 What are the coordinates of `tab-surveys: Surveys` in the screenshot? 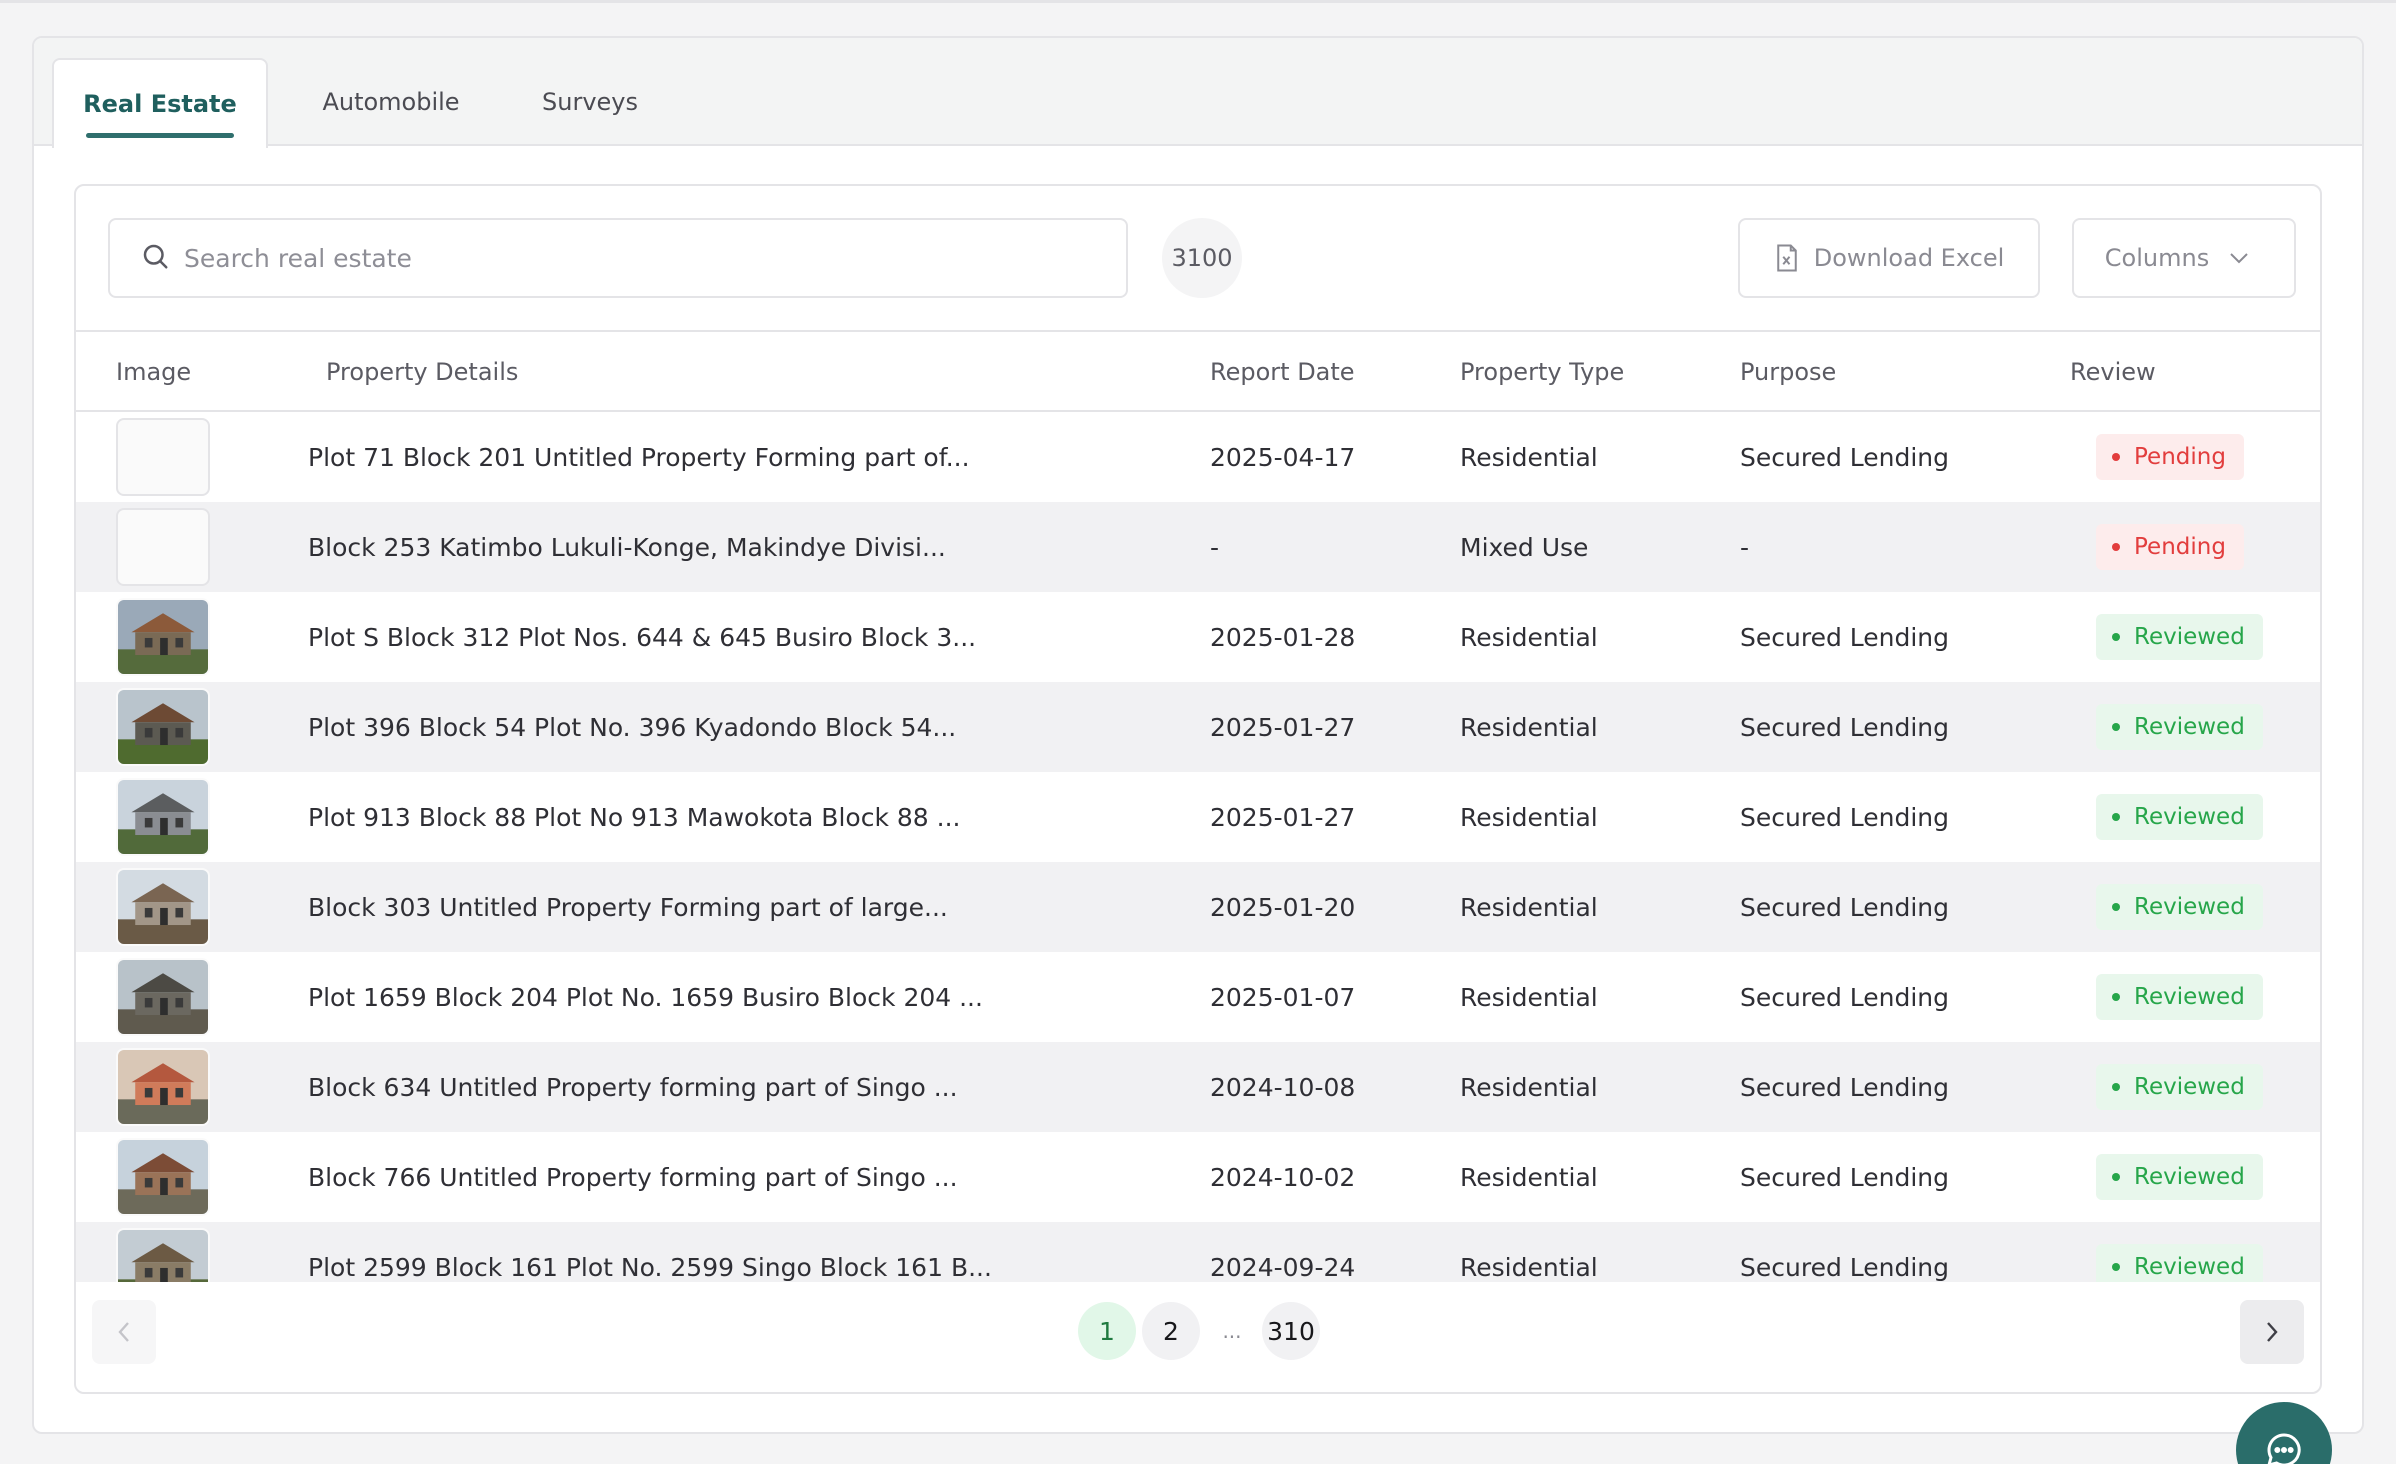 It's located at (590, 102).